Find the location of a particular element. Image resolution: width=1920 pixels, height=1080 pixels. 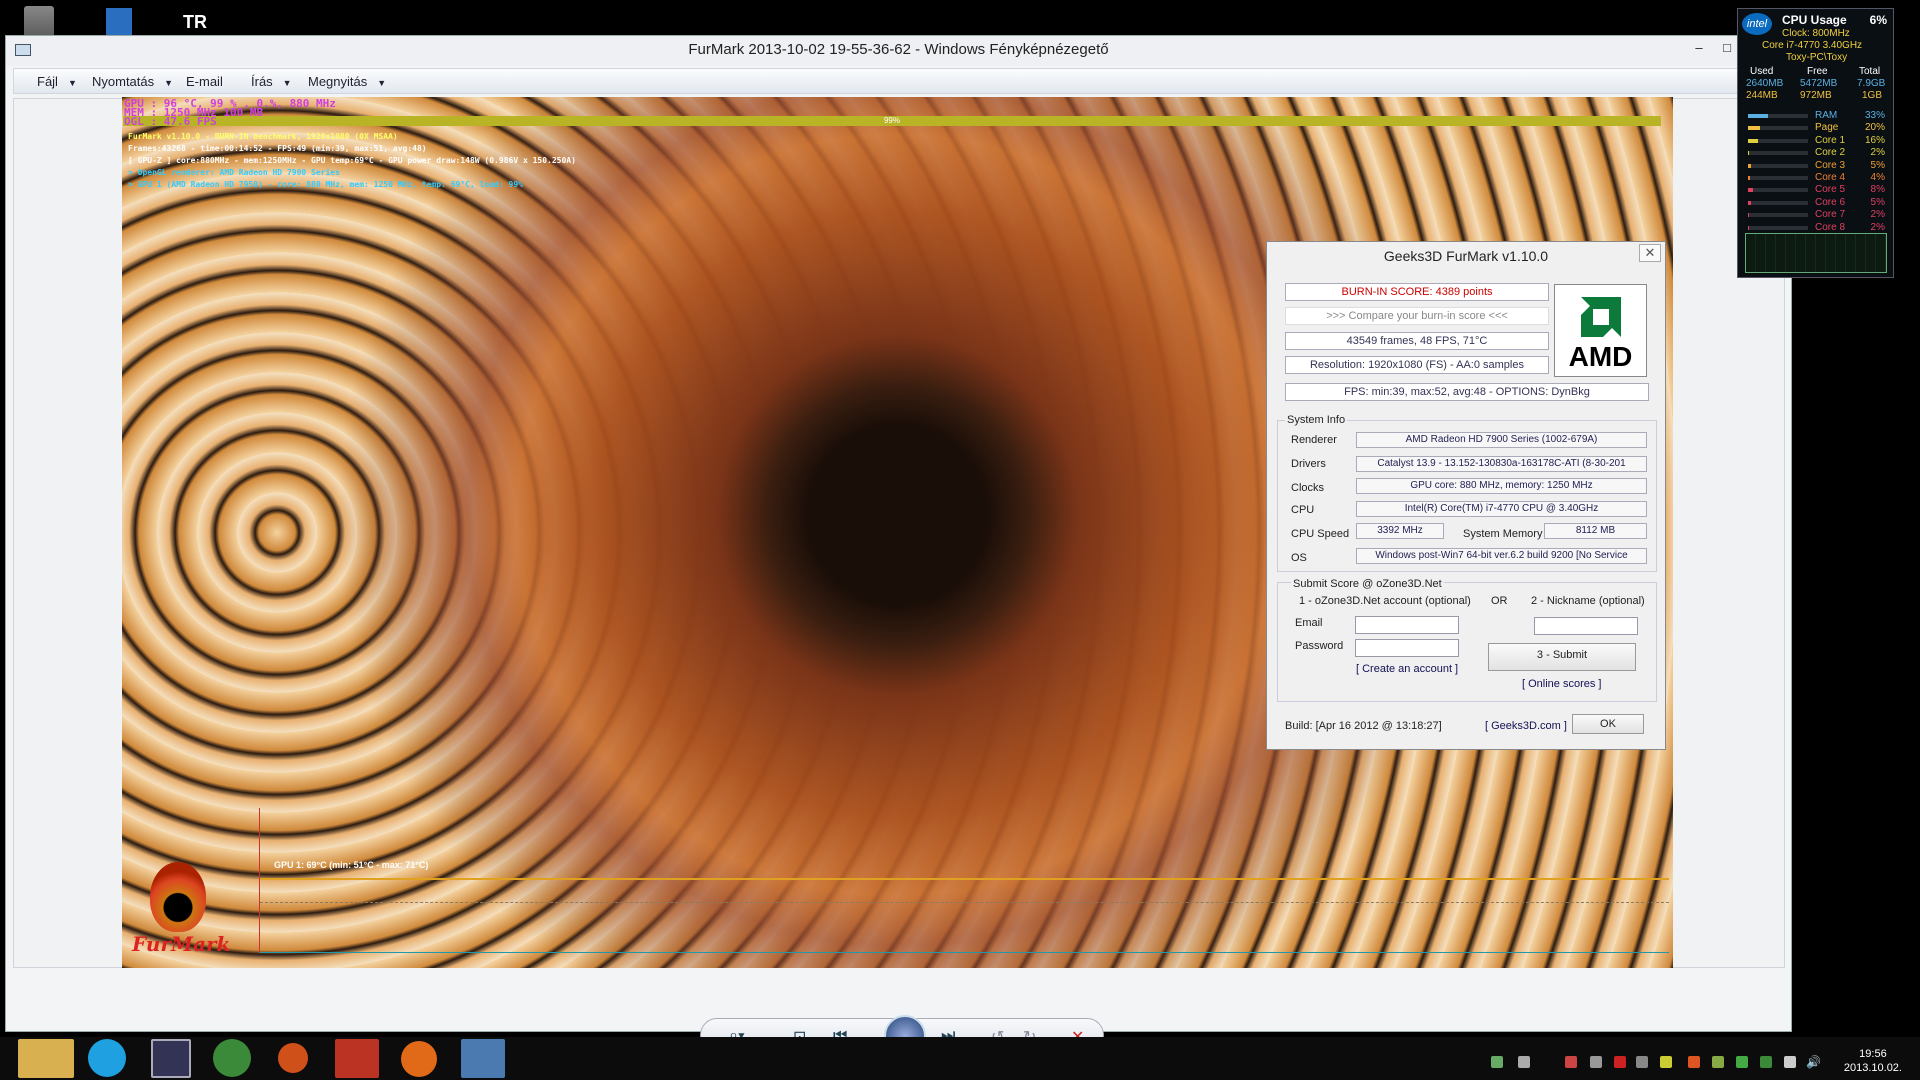

tray-gpu-icon is located at coordinates (1666, 1062).